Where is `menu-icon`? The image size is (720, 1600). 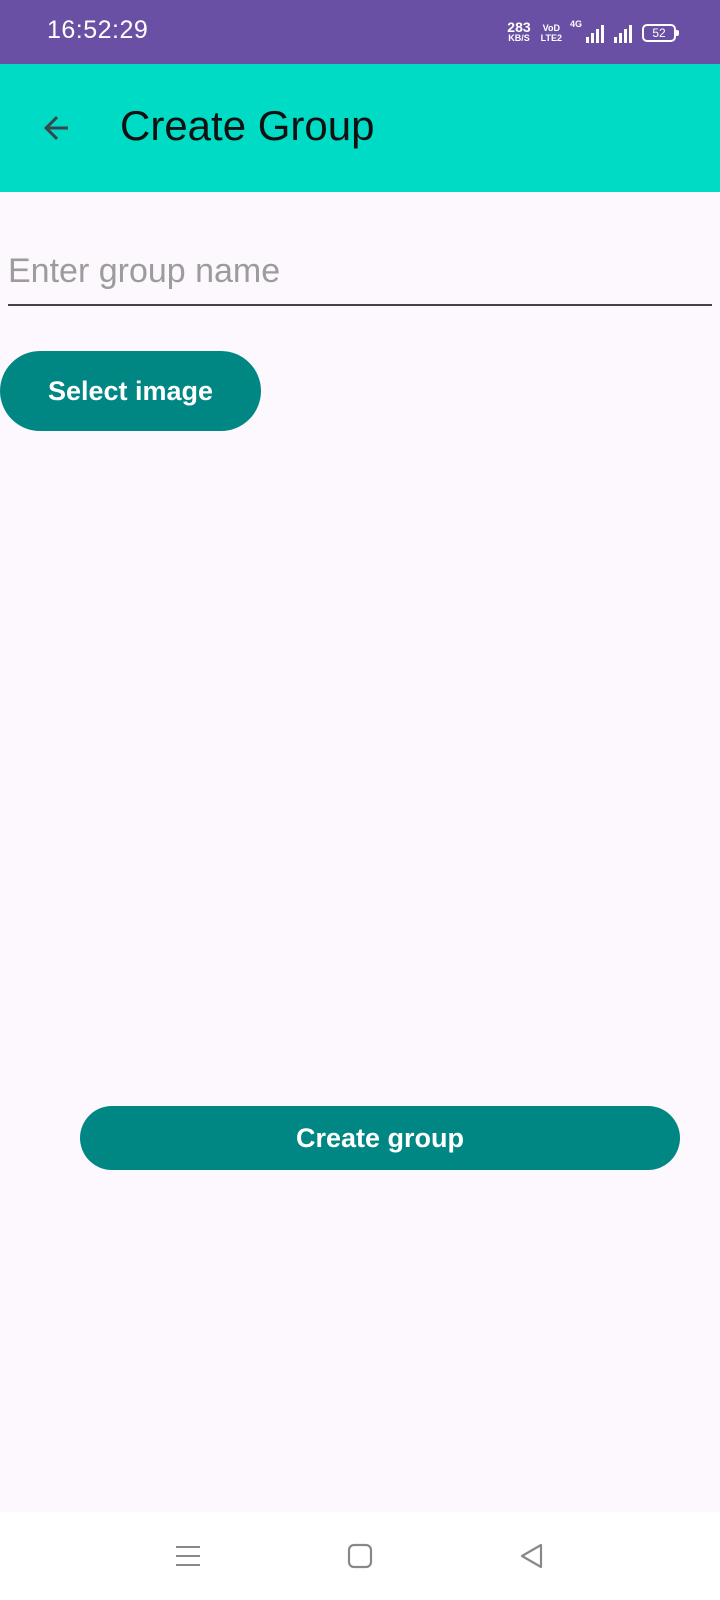 menu-icon is located at coordinates (188, 1556).